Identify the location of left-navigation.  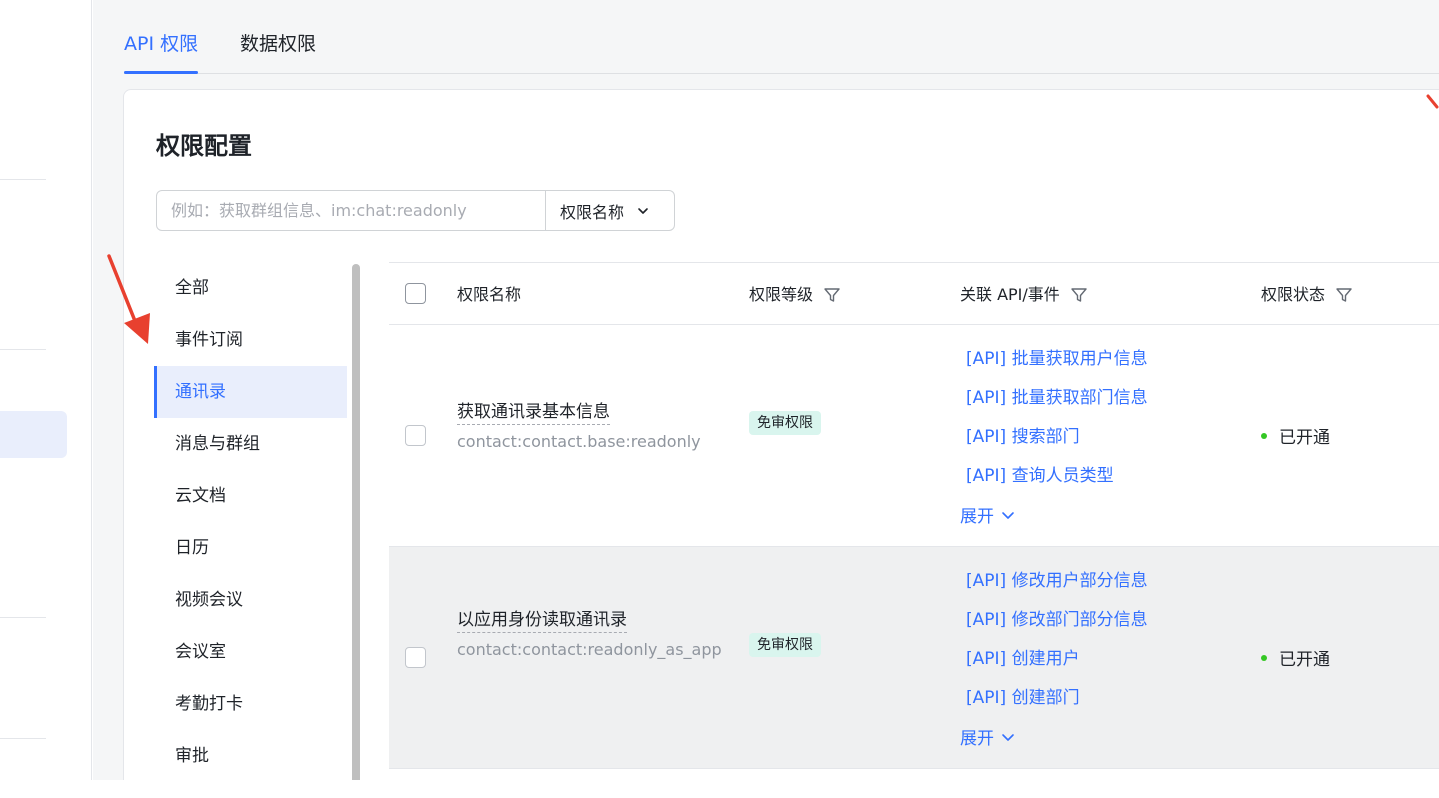
(46, 390).